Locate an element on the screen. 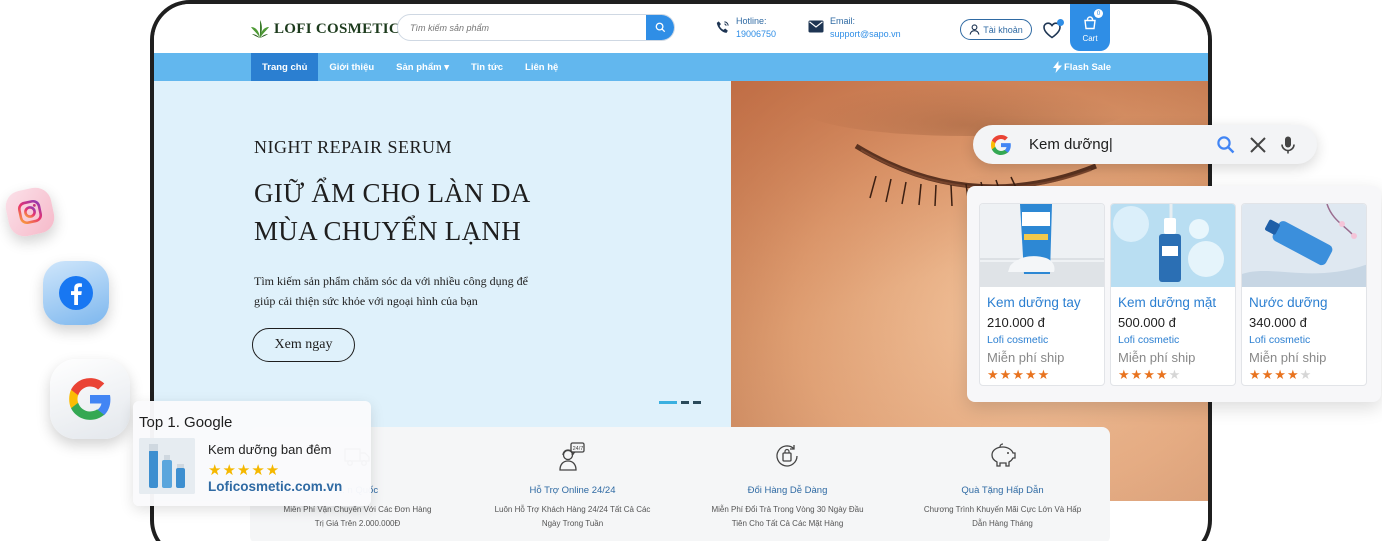 The width and height of the screenshot is (1382, 541). google-search-query: Kem dưỡng| is located at coordinates (1071, 144).